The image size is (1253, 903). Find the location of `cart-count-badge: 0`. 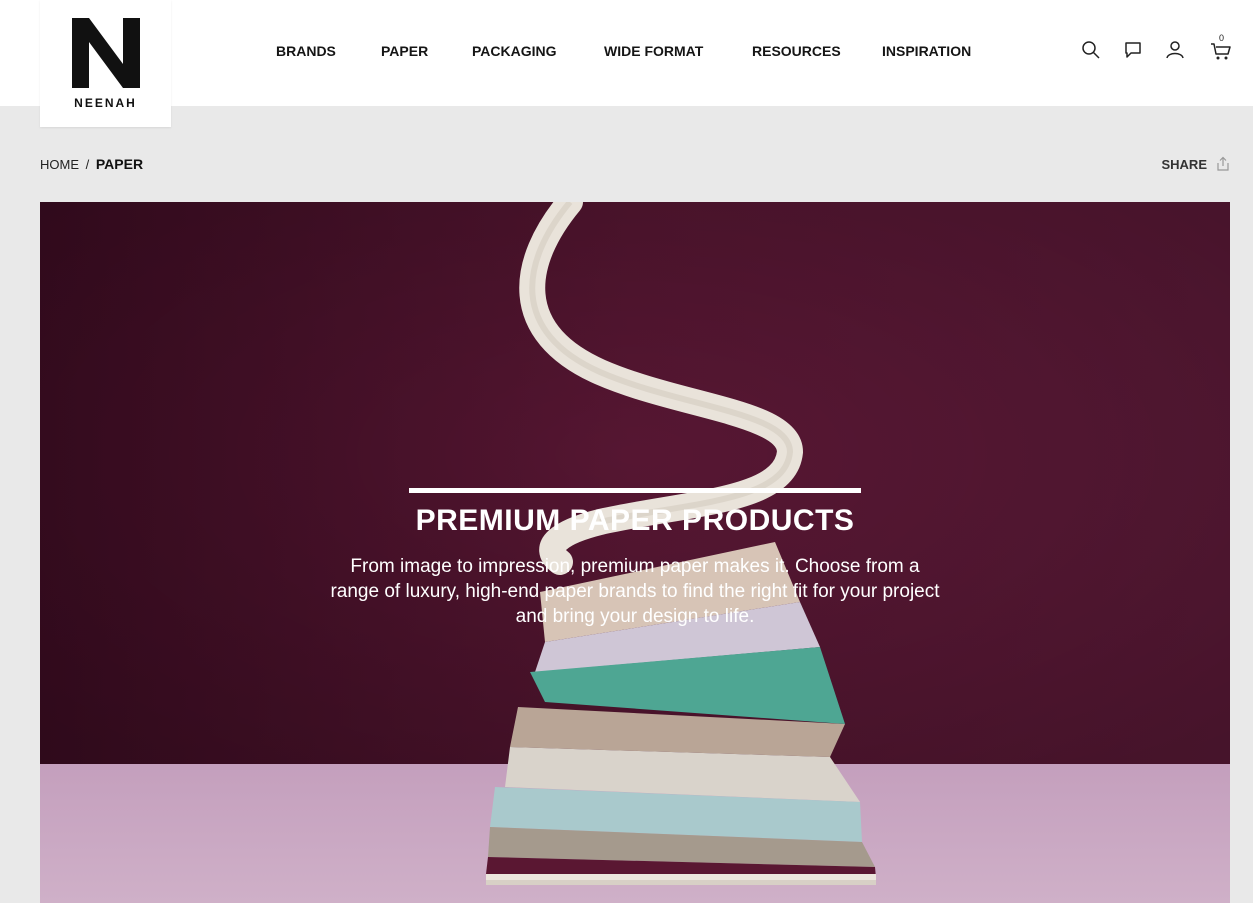

cart-count-badge: 0 is located at coordinates (1222, 38).